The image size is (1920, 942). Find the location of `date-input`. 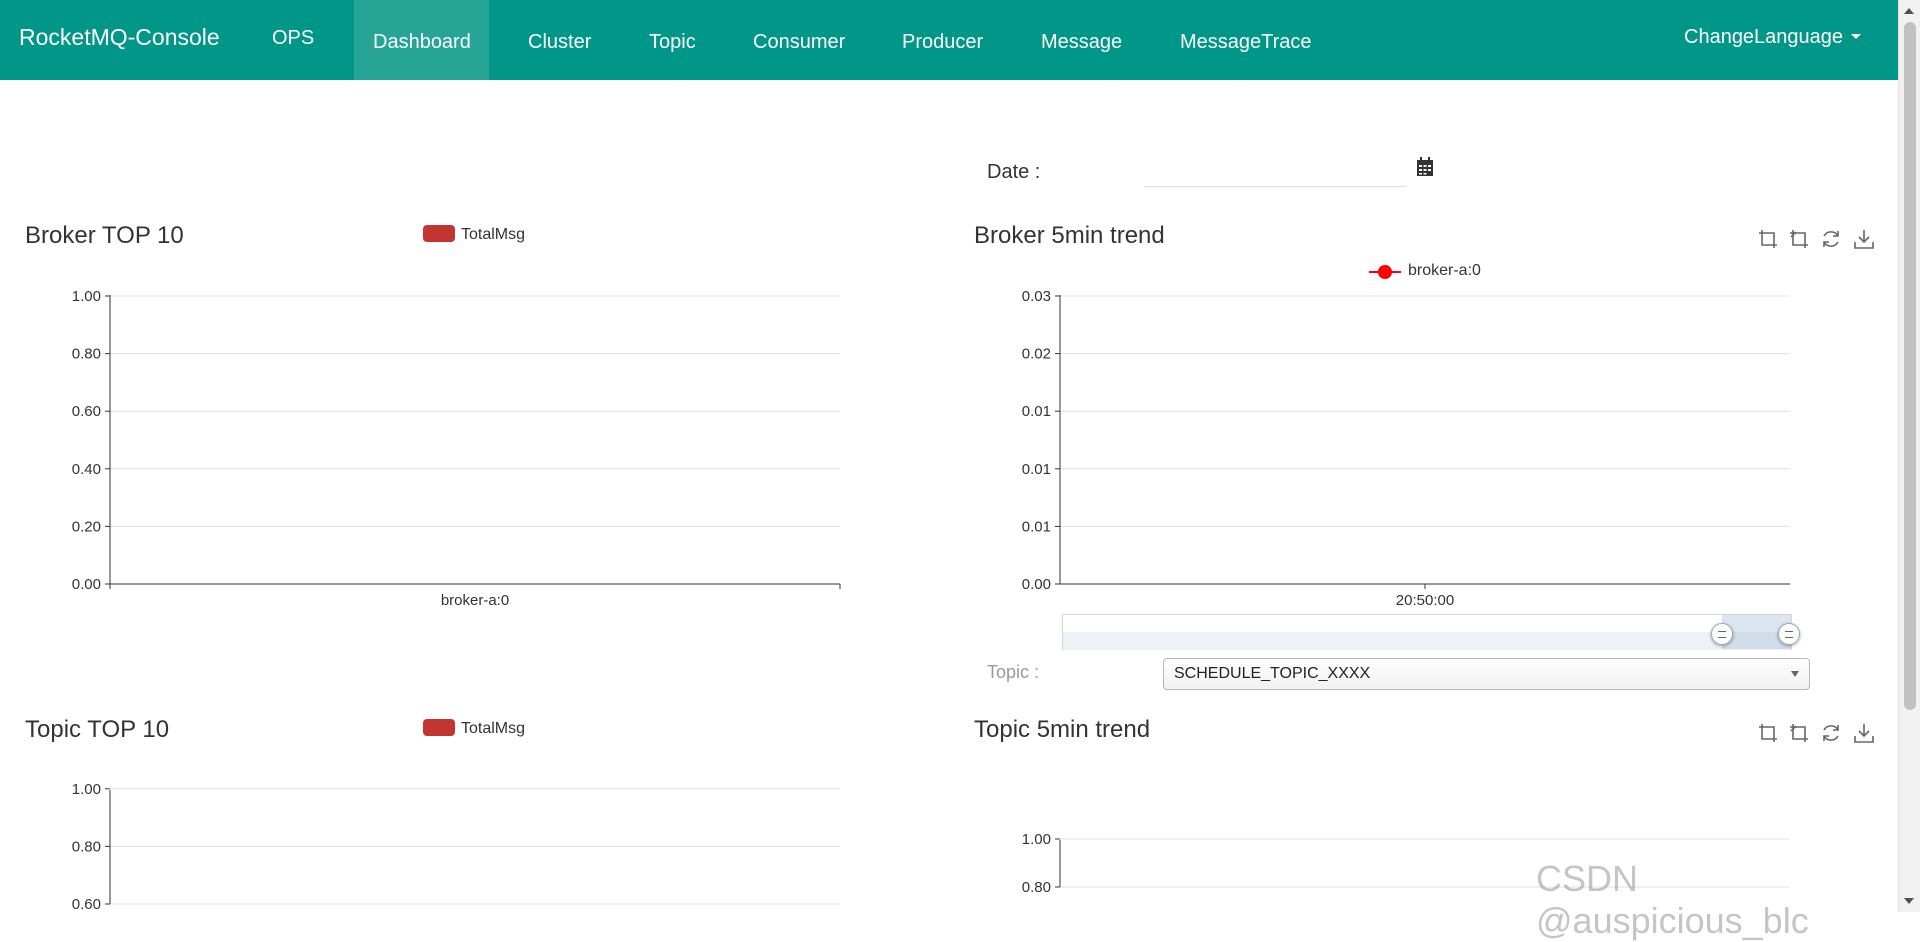

date-input is located at coordinates (1275, 168).